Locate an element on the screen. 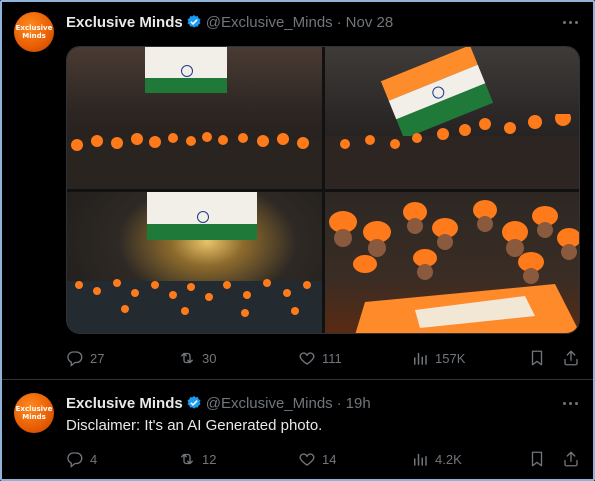 The image size is (595, 481). like-count: 111 is located at coordinates (332, 358).